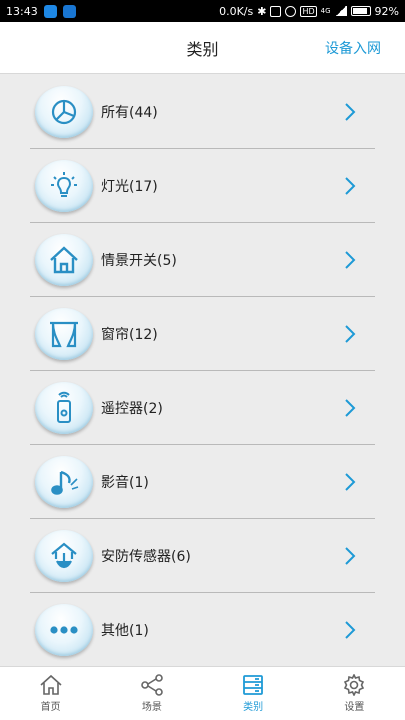  What do you see at coordinates (139, 260) in the screenshot?
I see `category-label: 情景开关(5)` at bounding box center [139, 260].